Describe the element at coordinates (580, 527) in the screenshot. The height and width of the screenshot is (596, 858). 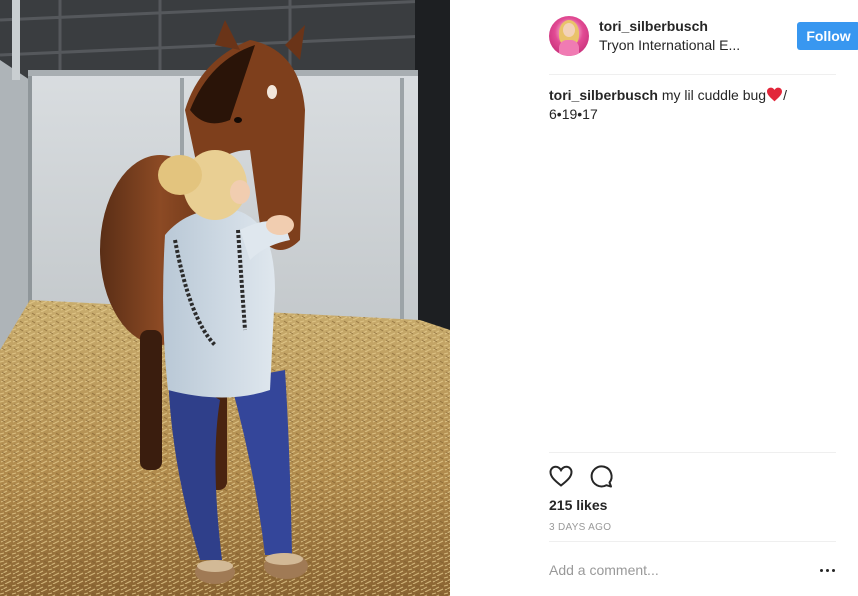
I see `post-timestamp: 3 DAYS AGO` at that location.